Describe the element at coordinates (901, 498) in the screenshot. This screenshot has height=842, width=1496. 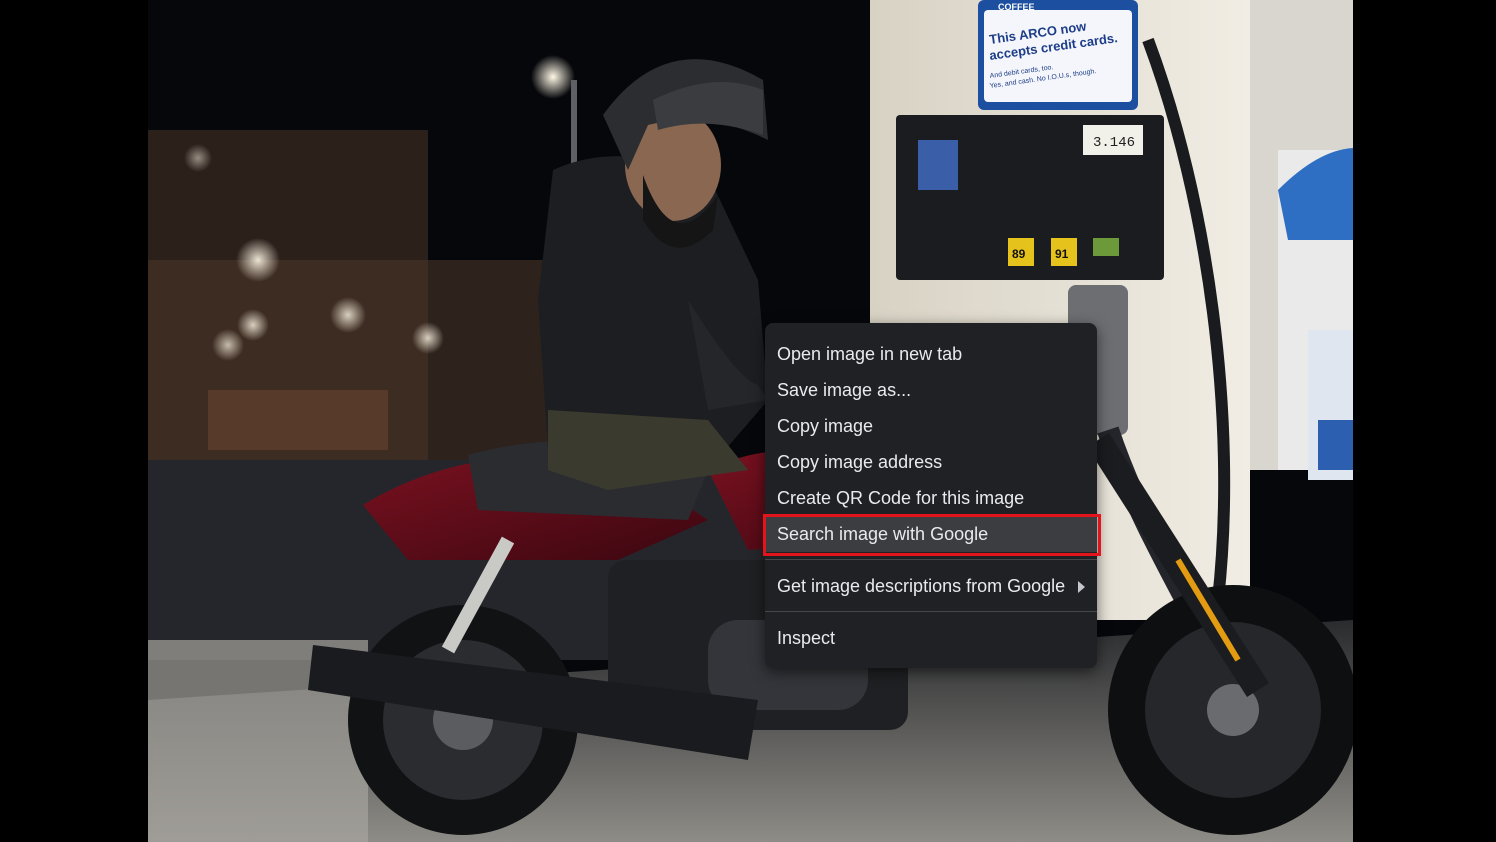
I see `menu-item-label: Create QR Code for this image` at that location.